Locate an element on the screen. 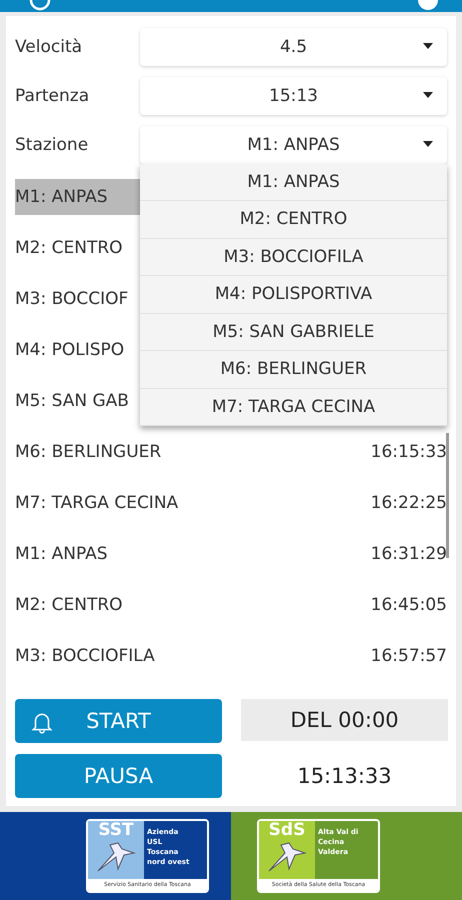  station-name: M6: BERLINGUER is located at coordinates (88, 452).